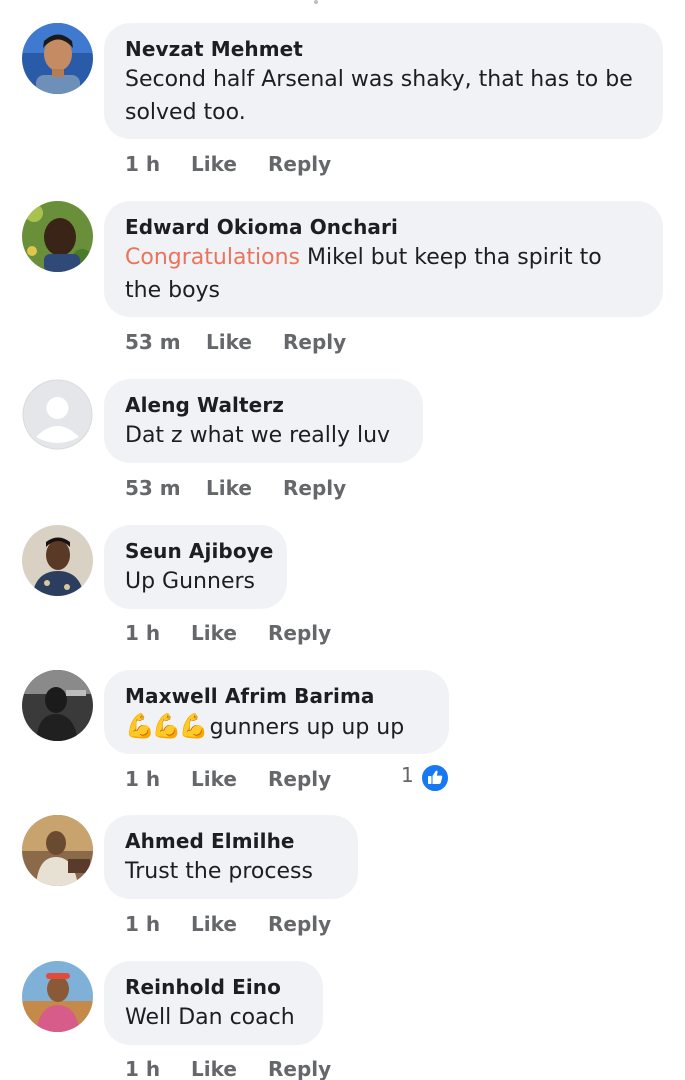  Describe the element at coordinates (276, 696) in the screenshot. I see `comment-author: Maxwell Afrim Barima` at that location.